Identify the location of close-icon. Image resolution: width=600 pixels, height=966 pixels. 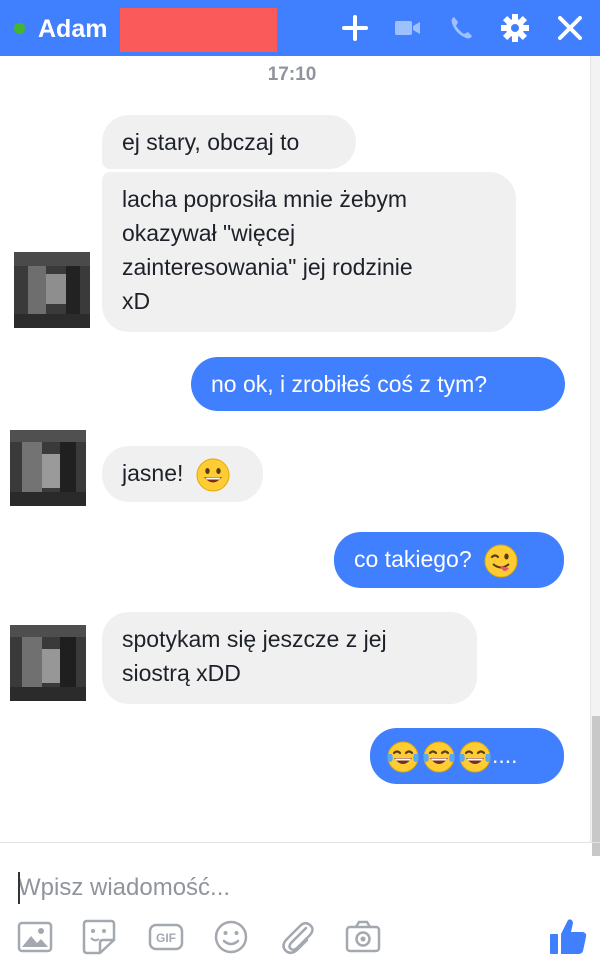
(570, 28).